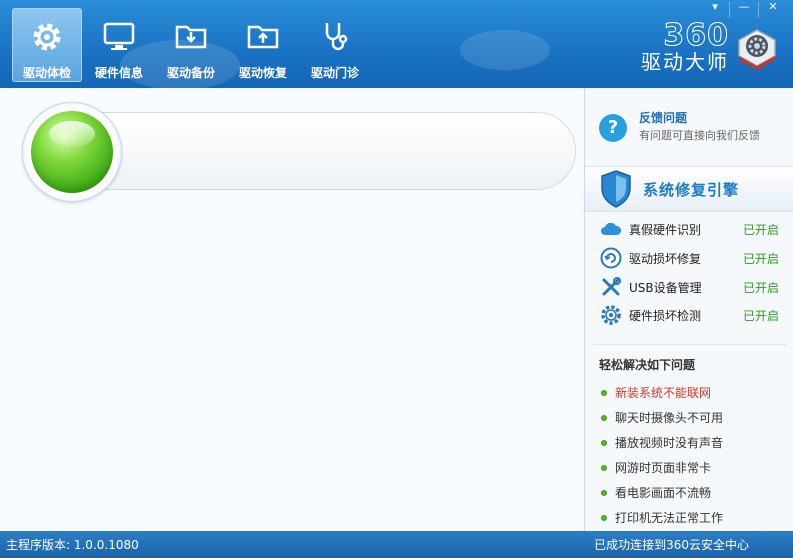  I want to click on feedback-subtitle: 有问题可直接向我们反馈, so click(699, 135).